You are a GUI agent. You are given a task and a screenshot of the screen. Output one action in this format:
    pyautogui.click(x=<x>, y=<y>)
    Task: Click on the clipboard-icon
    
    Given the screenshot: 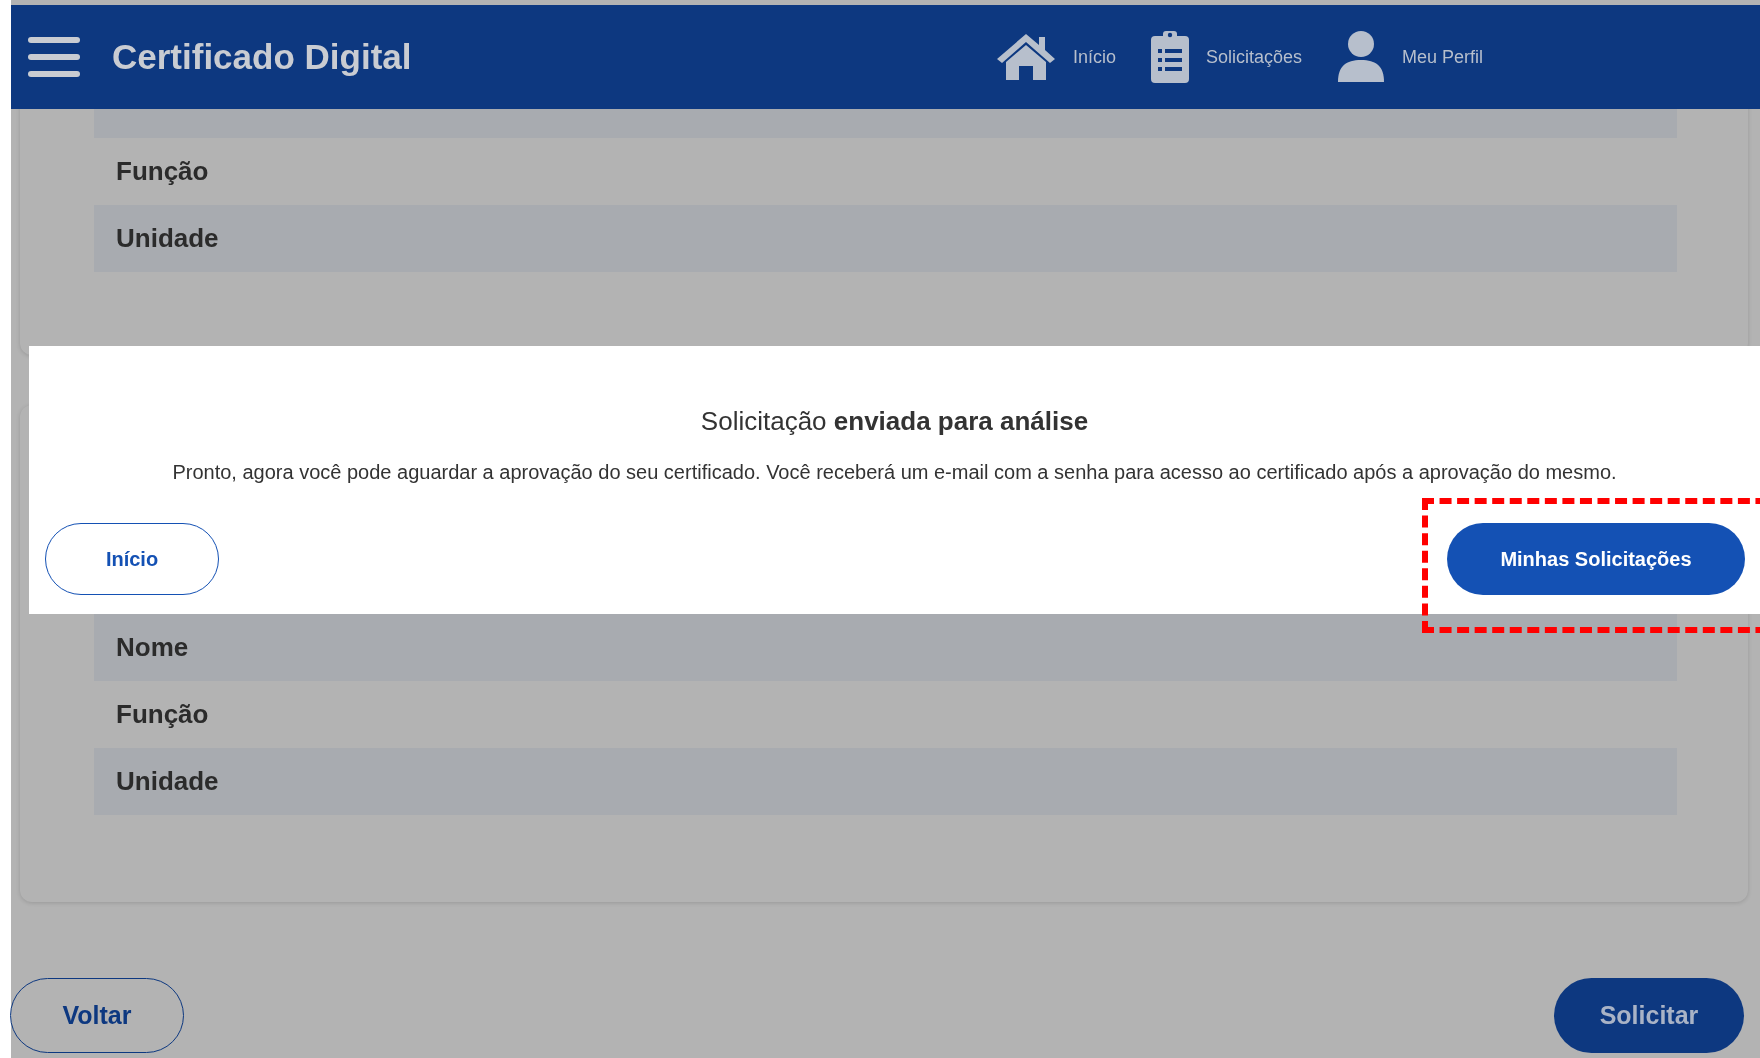 What is the action you would take?
    pyautogui.click(x=1169, y=57)
    